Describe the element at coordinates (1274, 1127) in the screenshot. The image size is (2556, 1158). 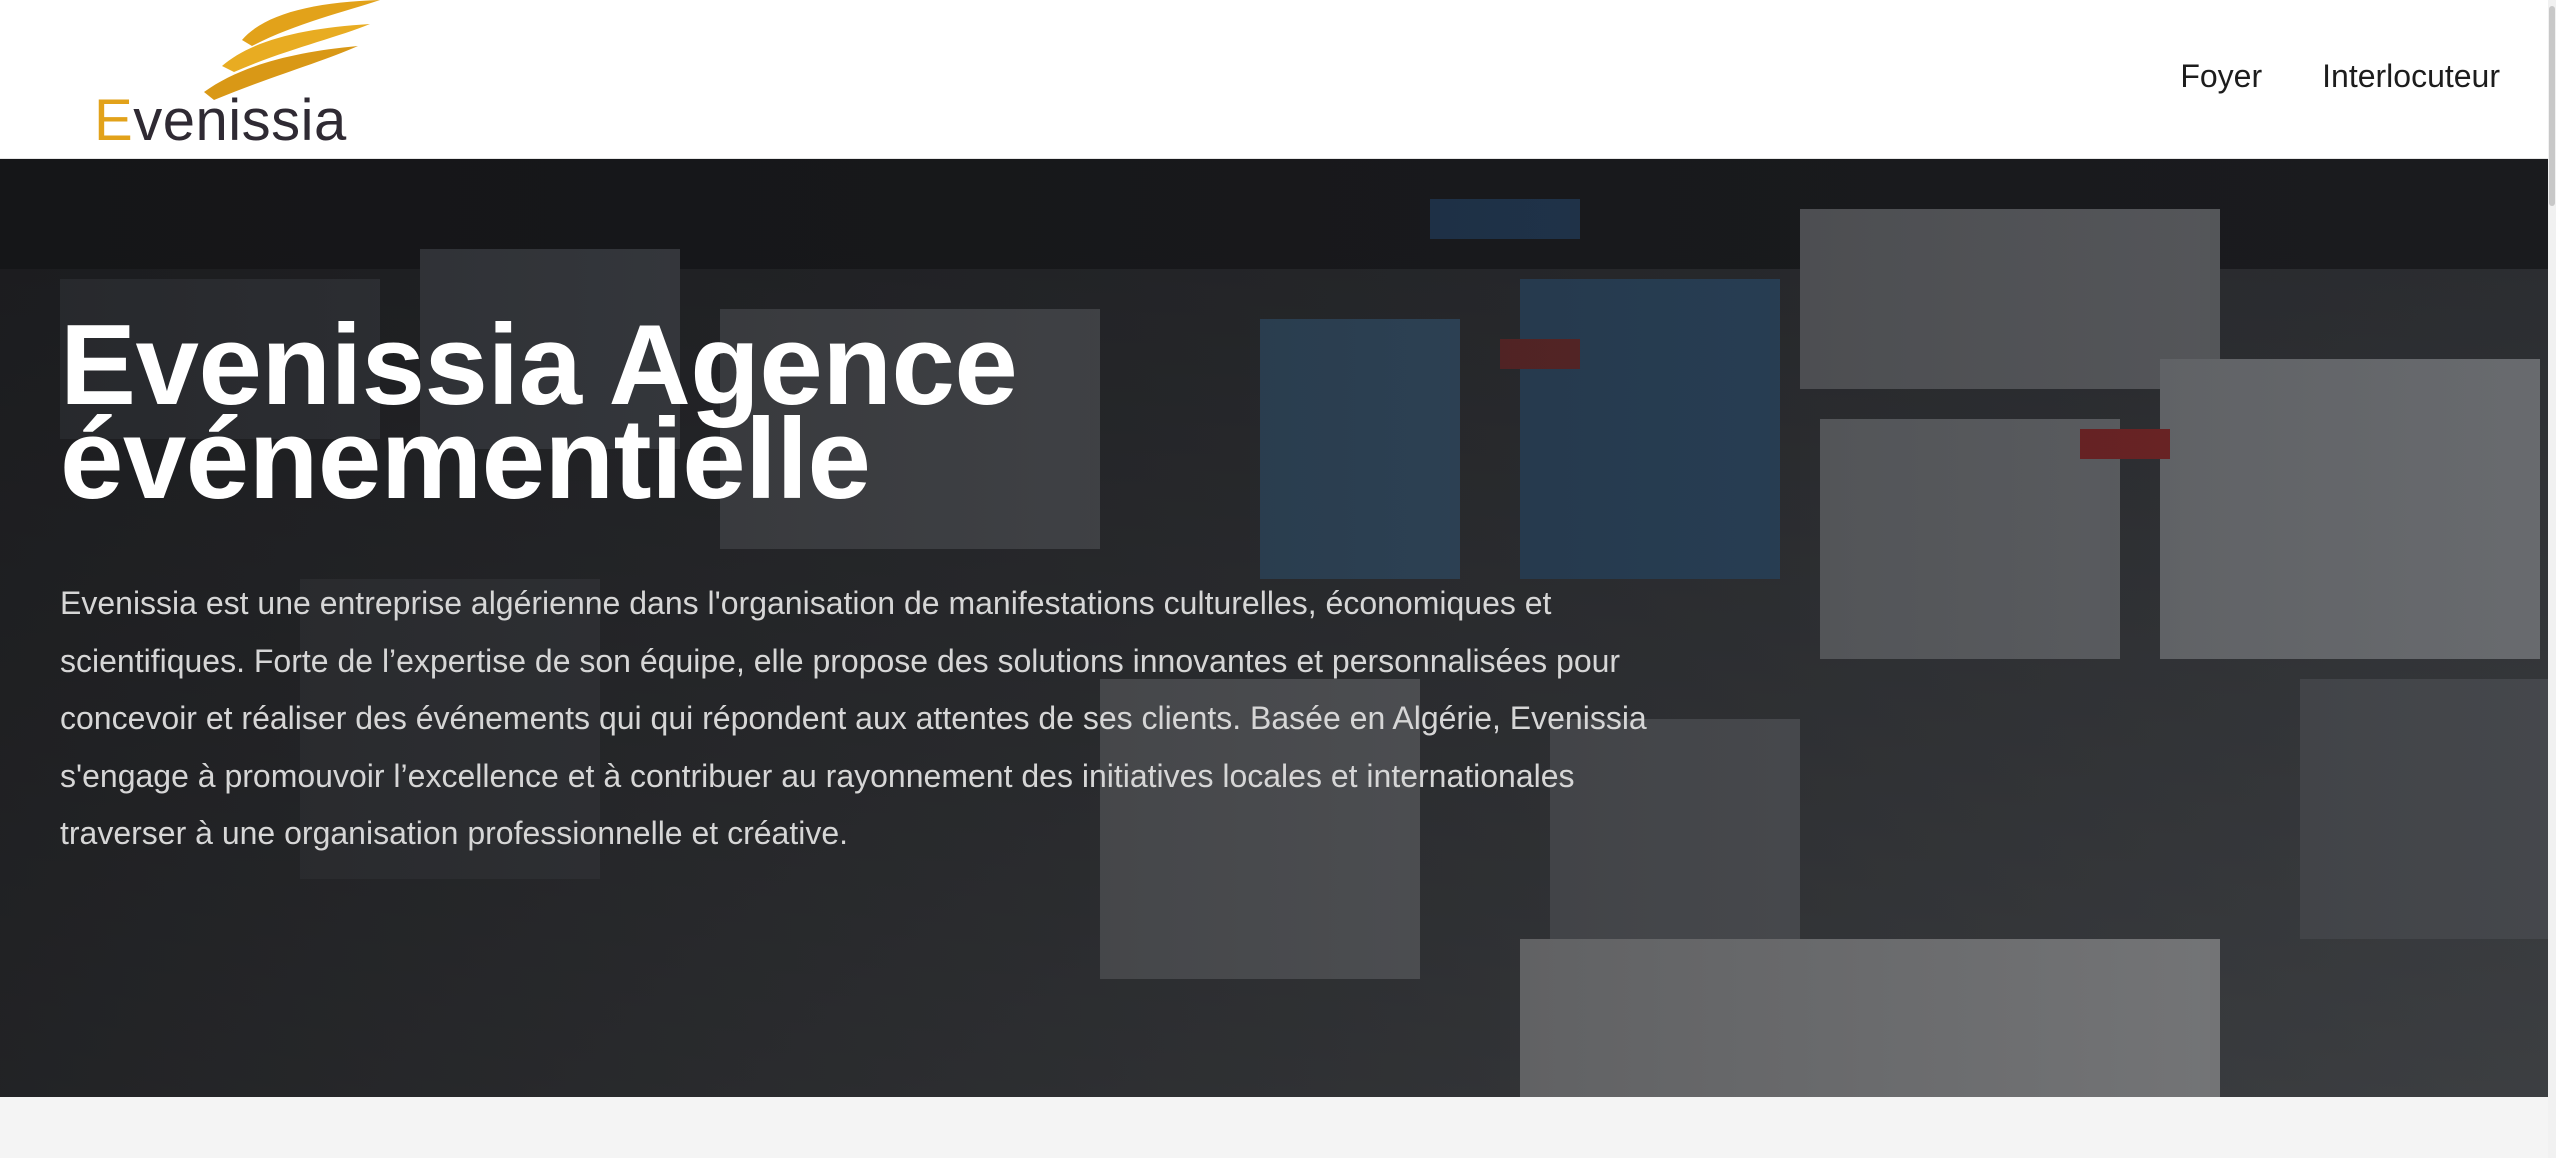
I see `next-section` at that location.